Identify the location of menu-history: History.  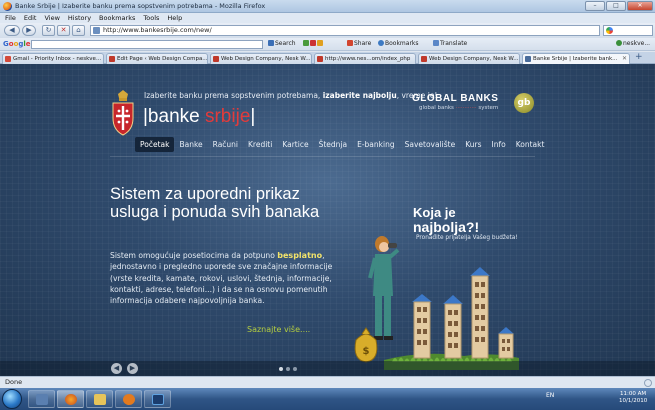
(79, 18).